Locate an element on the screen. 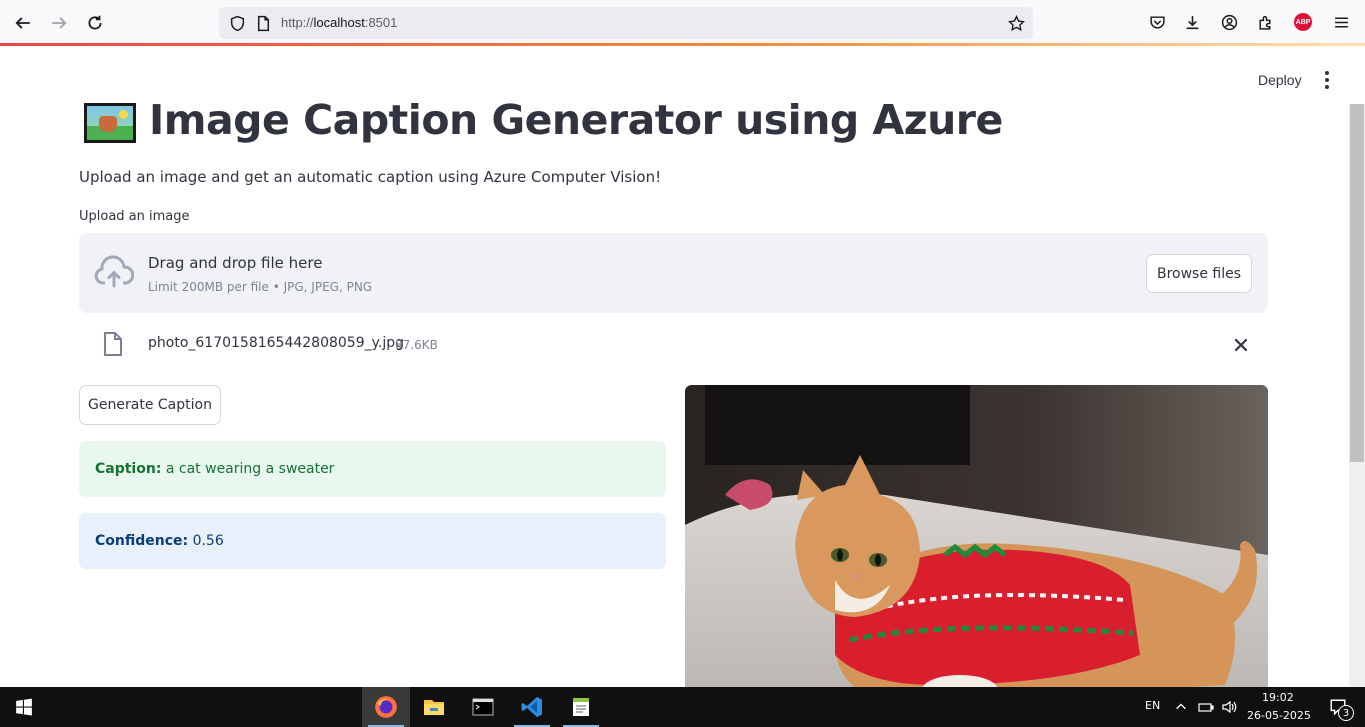 Image resolution: width=1365 pixels, height=727 pixels. framed-picture-icon is located at coordinates (110, 123).